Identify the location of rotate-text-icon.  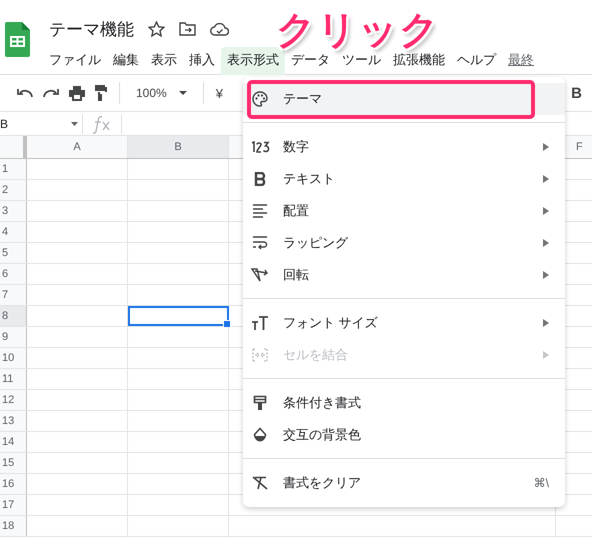
(260, 275).